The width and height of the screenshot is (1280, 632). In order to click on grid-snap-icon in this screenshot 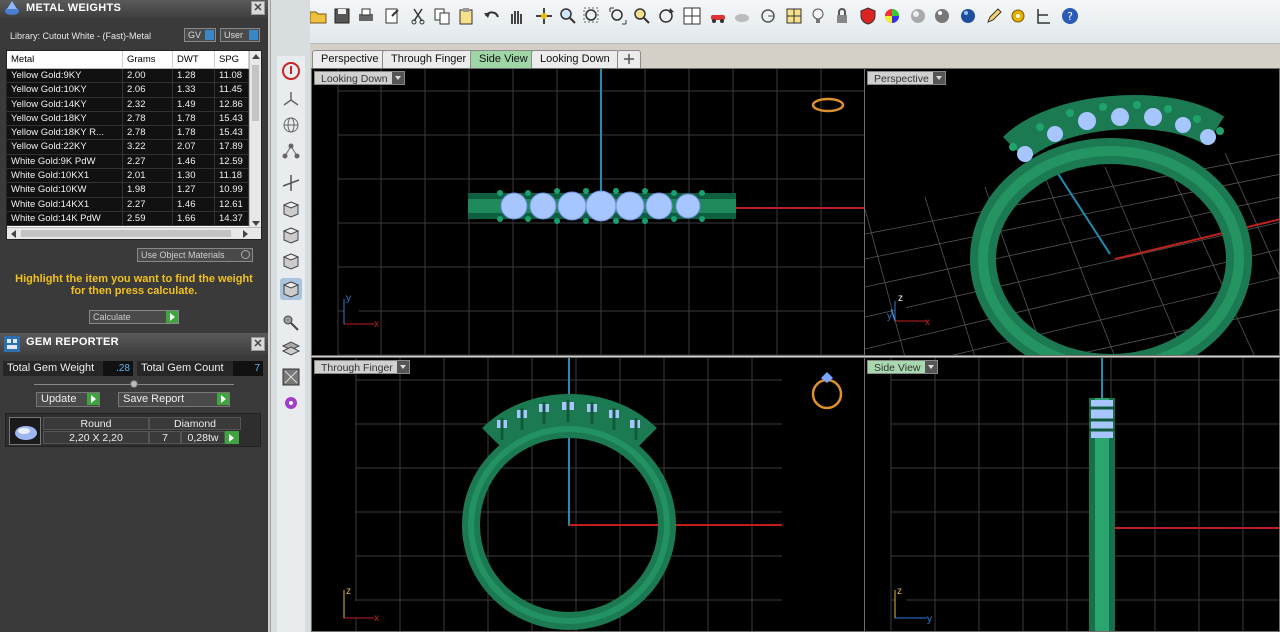, I will do `click(794, 16)`.